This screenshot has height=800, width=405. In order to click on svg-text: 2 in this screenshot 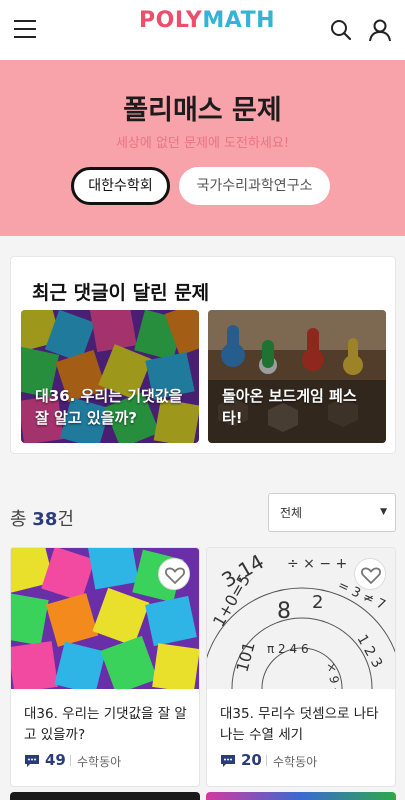, I will do `click(317, 602)`.